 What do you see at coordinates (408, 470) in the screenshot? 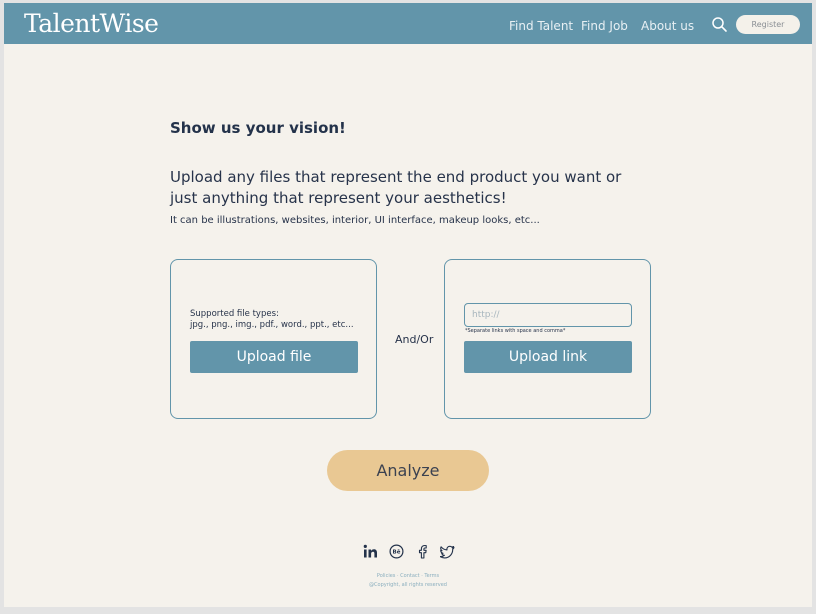
I see `analyze-button: Analyze` at bounding box center [408, 470].